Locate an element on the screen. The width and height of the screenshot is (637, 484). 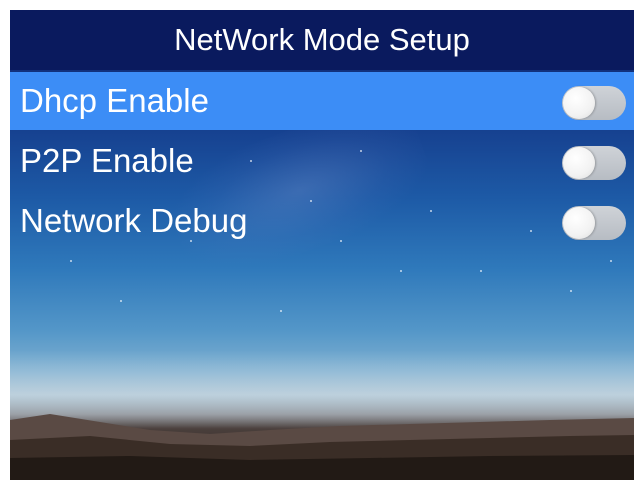
landscape-hills is located at coordinates (322, 447).